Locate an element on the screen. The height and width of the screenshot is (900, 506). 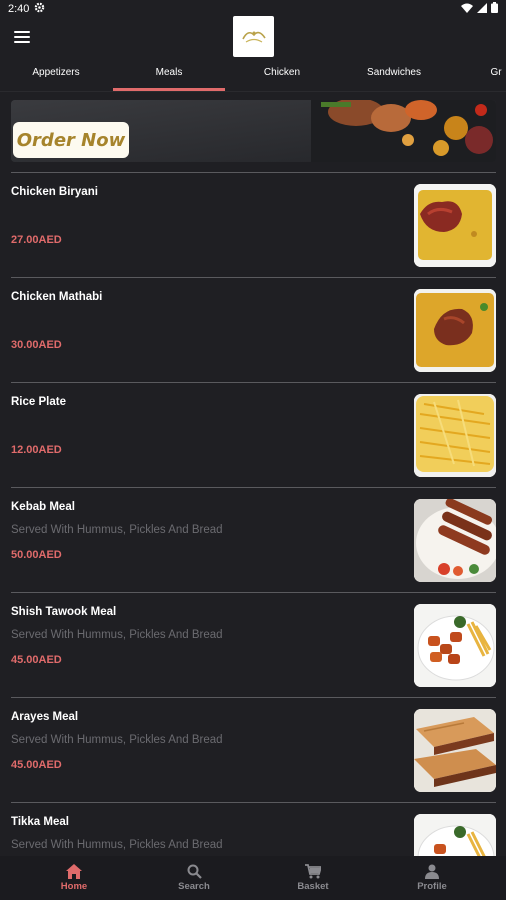
status-time: 2:40 is located at coordinates (19, 9).